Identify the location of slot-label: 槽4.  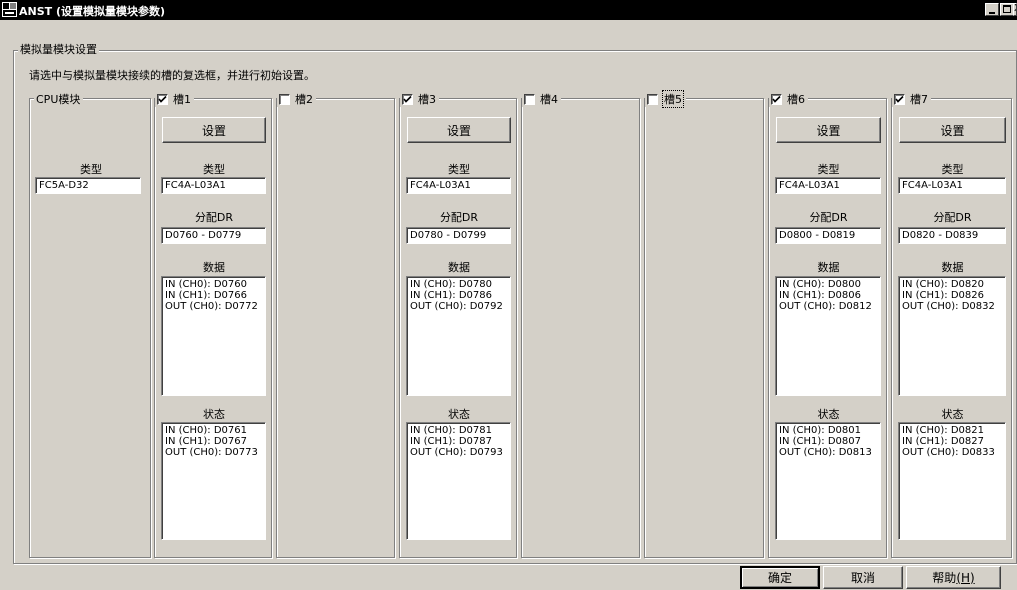
(549, 99).